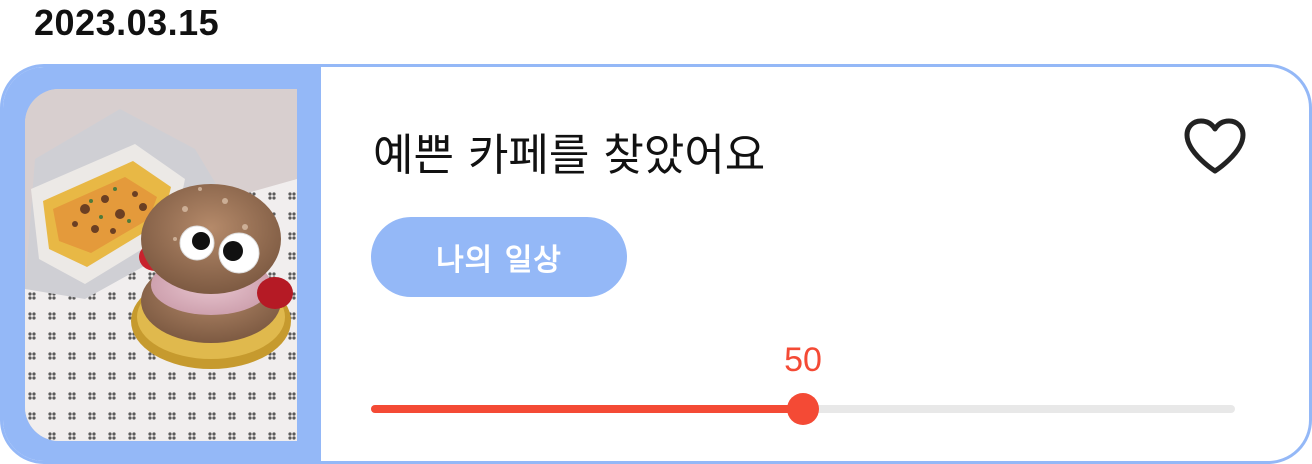 This screenshot has width=1312, height=464. What do you see at coordinates (499, 257) in the screenshot?
I see `category-chip: 나의 일상` at bounding box center [499, 257].